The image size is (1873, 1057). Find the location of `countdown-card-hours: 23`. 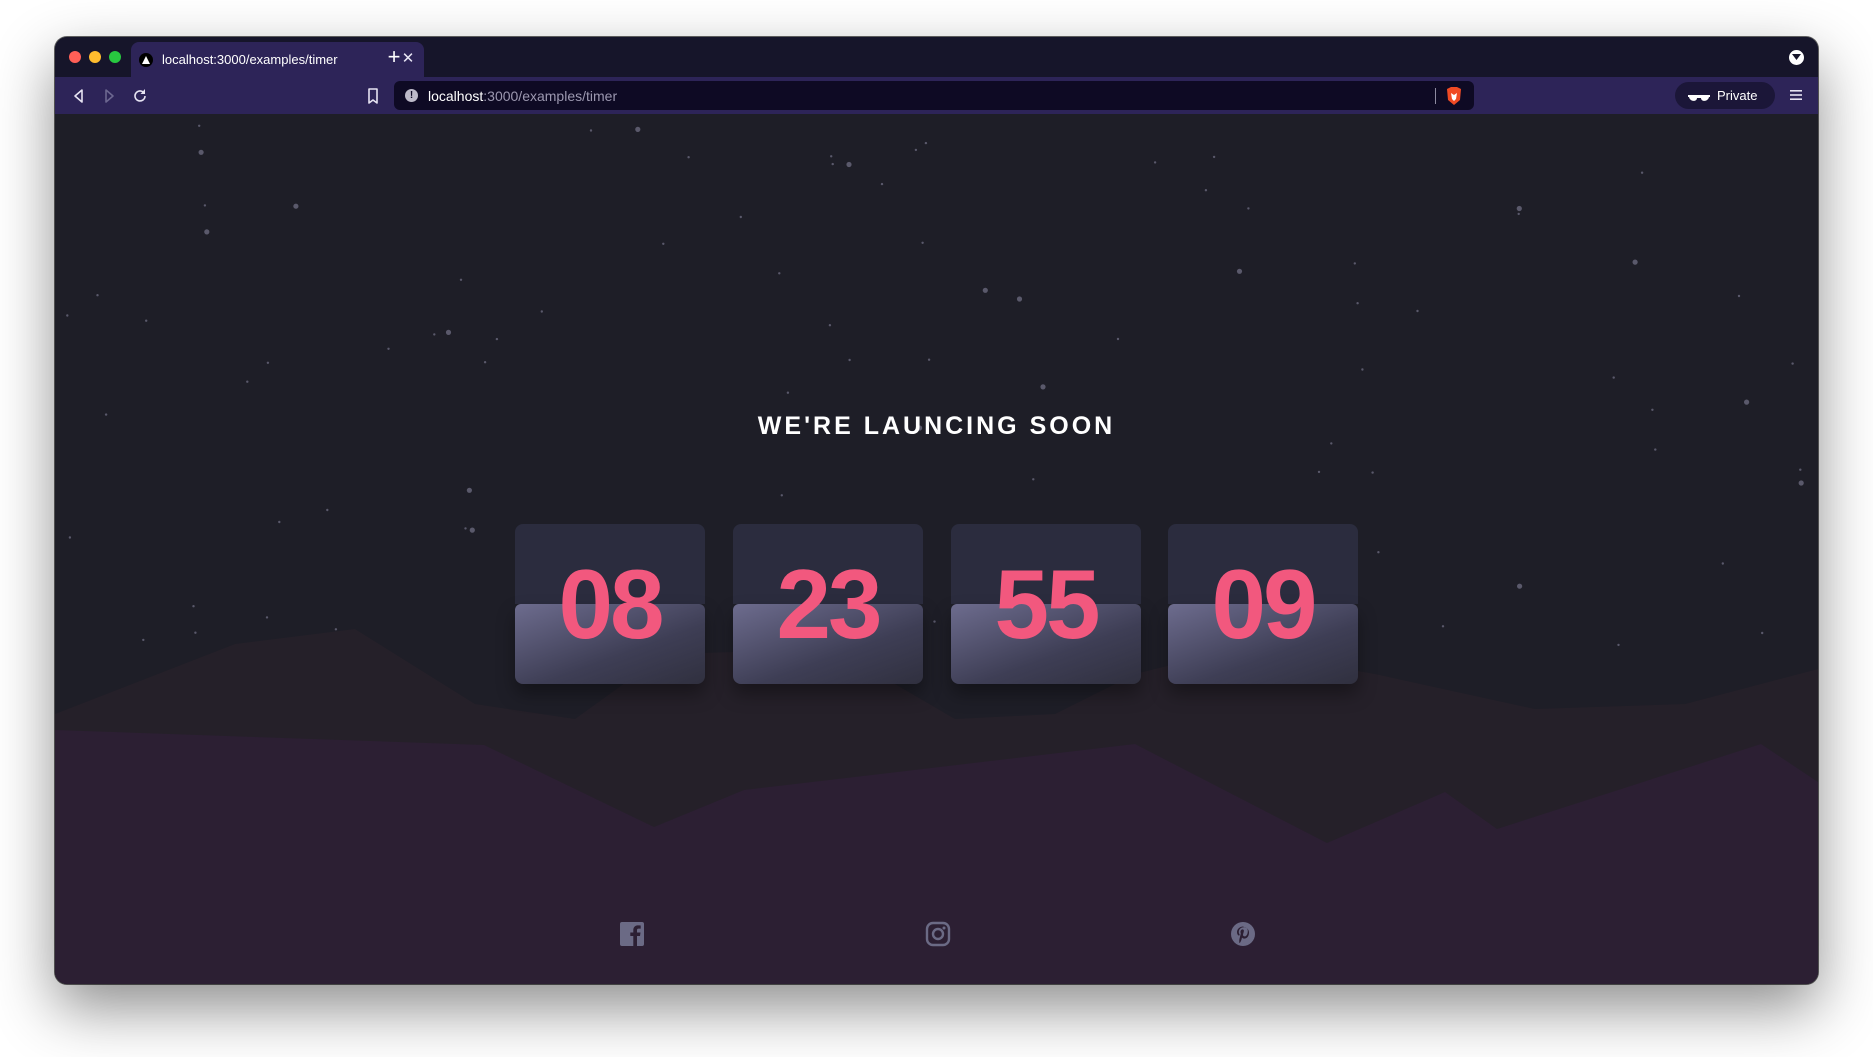

countdown-card-hours: 23 is located at coordinates (828, 604).